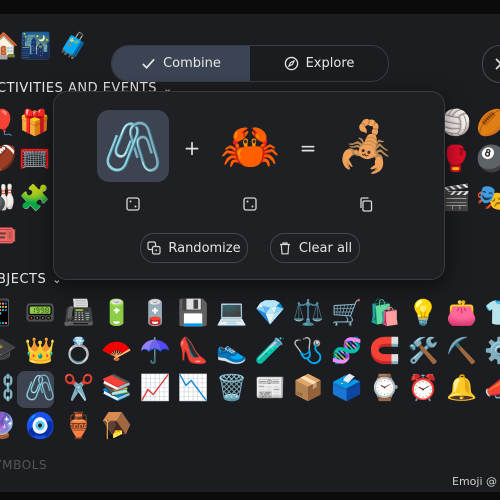 The width and height of the screenshot is (500, 500). What do you see at coordinates (232, 313) in the screenshot?
I see `emoji-object-r1-c7: 💻` at bounding box center [232, 313].